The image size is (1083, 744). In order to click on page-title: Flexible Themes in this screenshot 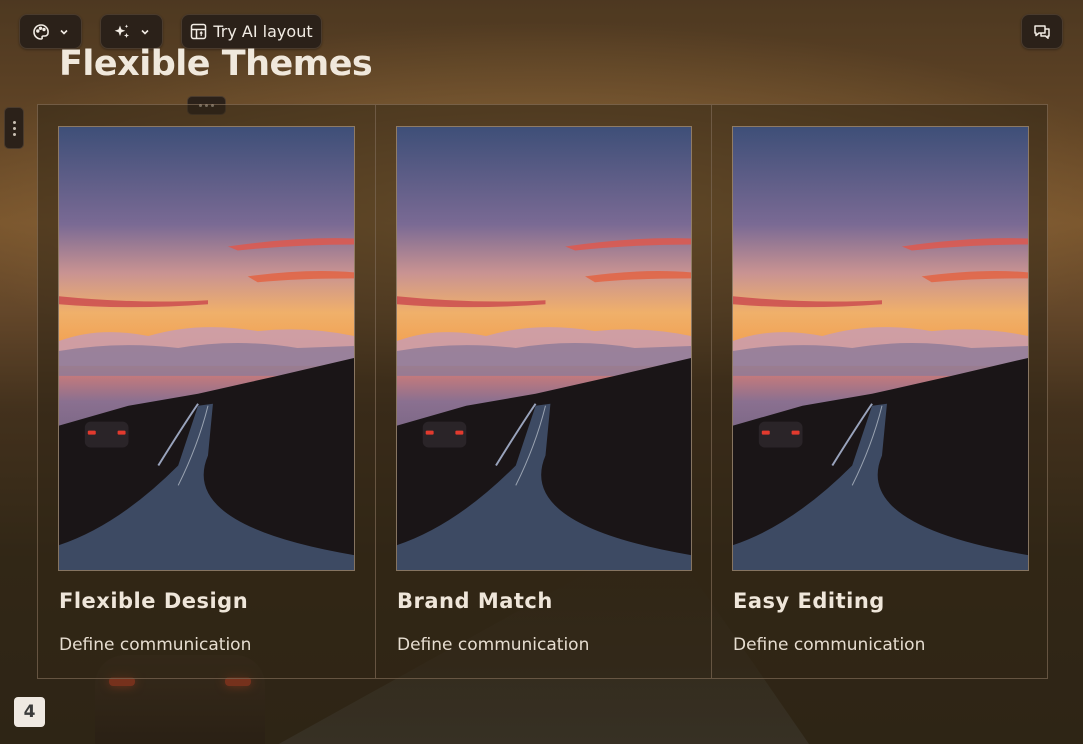, I will do `click(216, 64)`.